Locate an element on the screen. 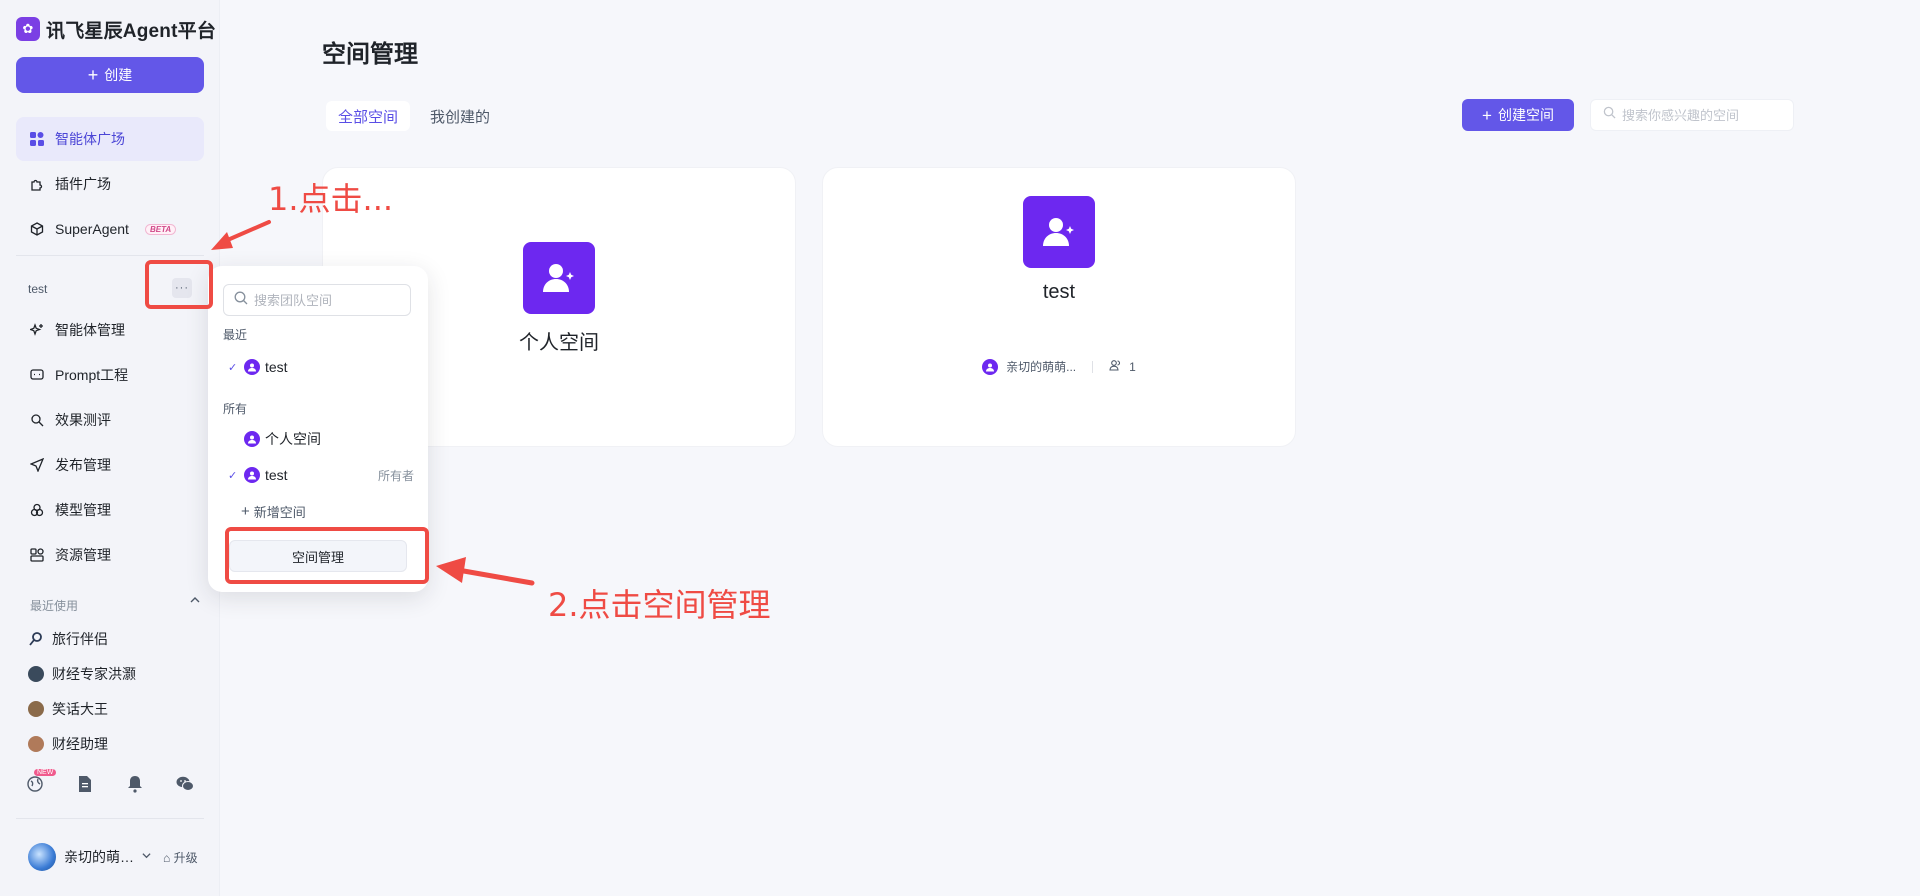 This screenshot has height=896, width=1920. team-space-search is located at coordinates (317, 300).